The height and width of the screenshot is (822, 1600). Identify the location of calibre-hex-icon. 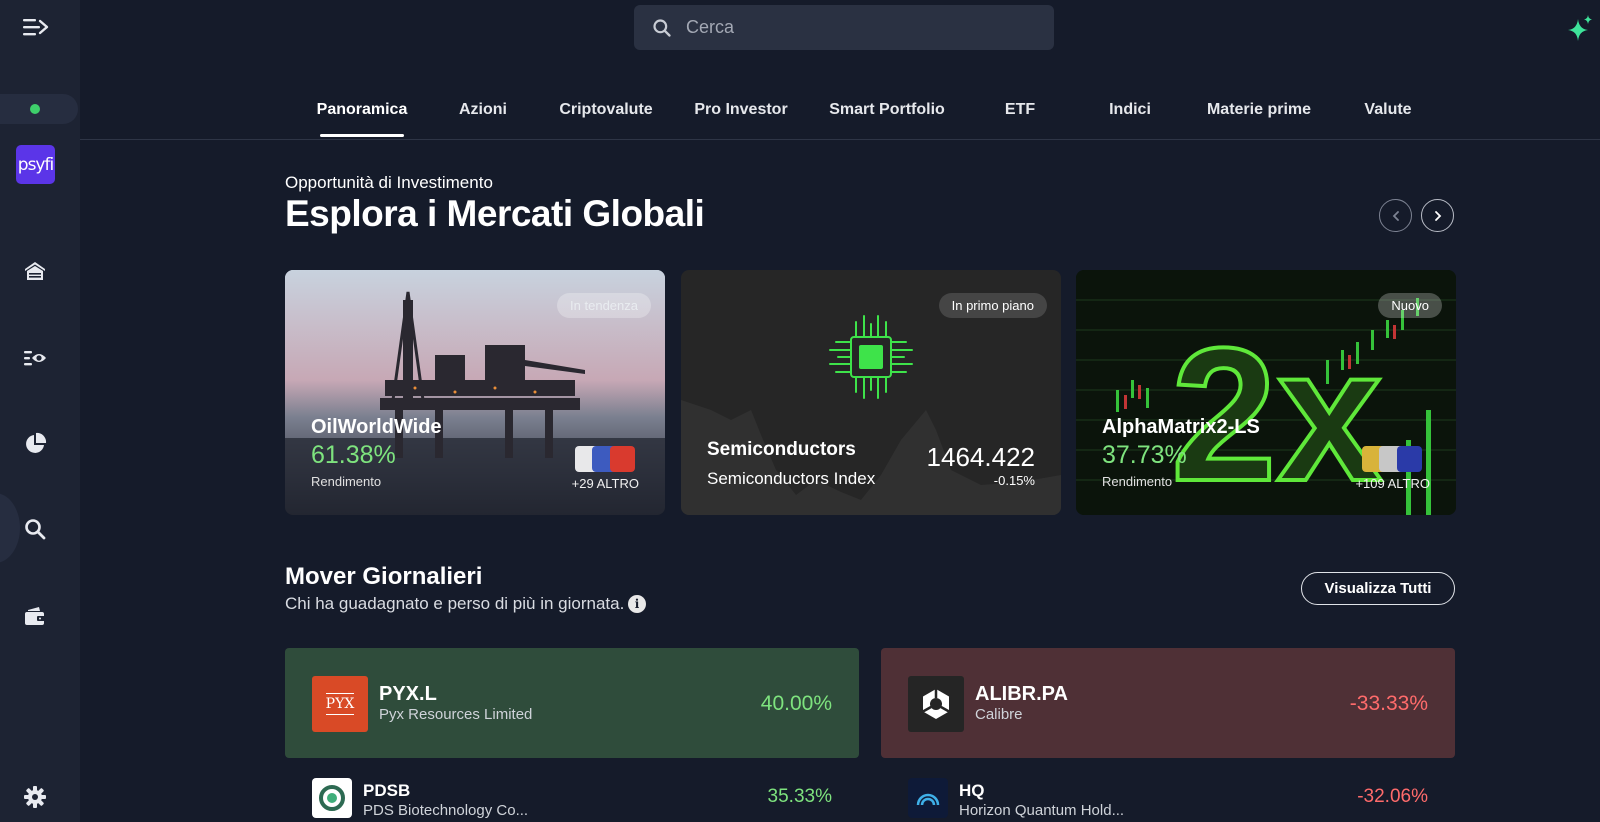
(936, 704).